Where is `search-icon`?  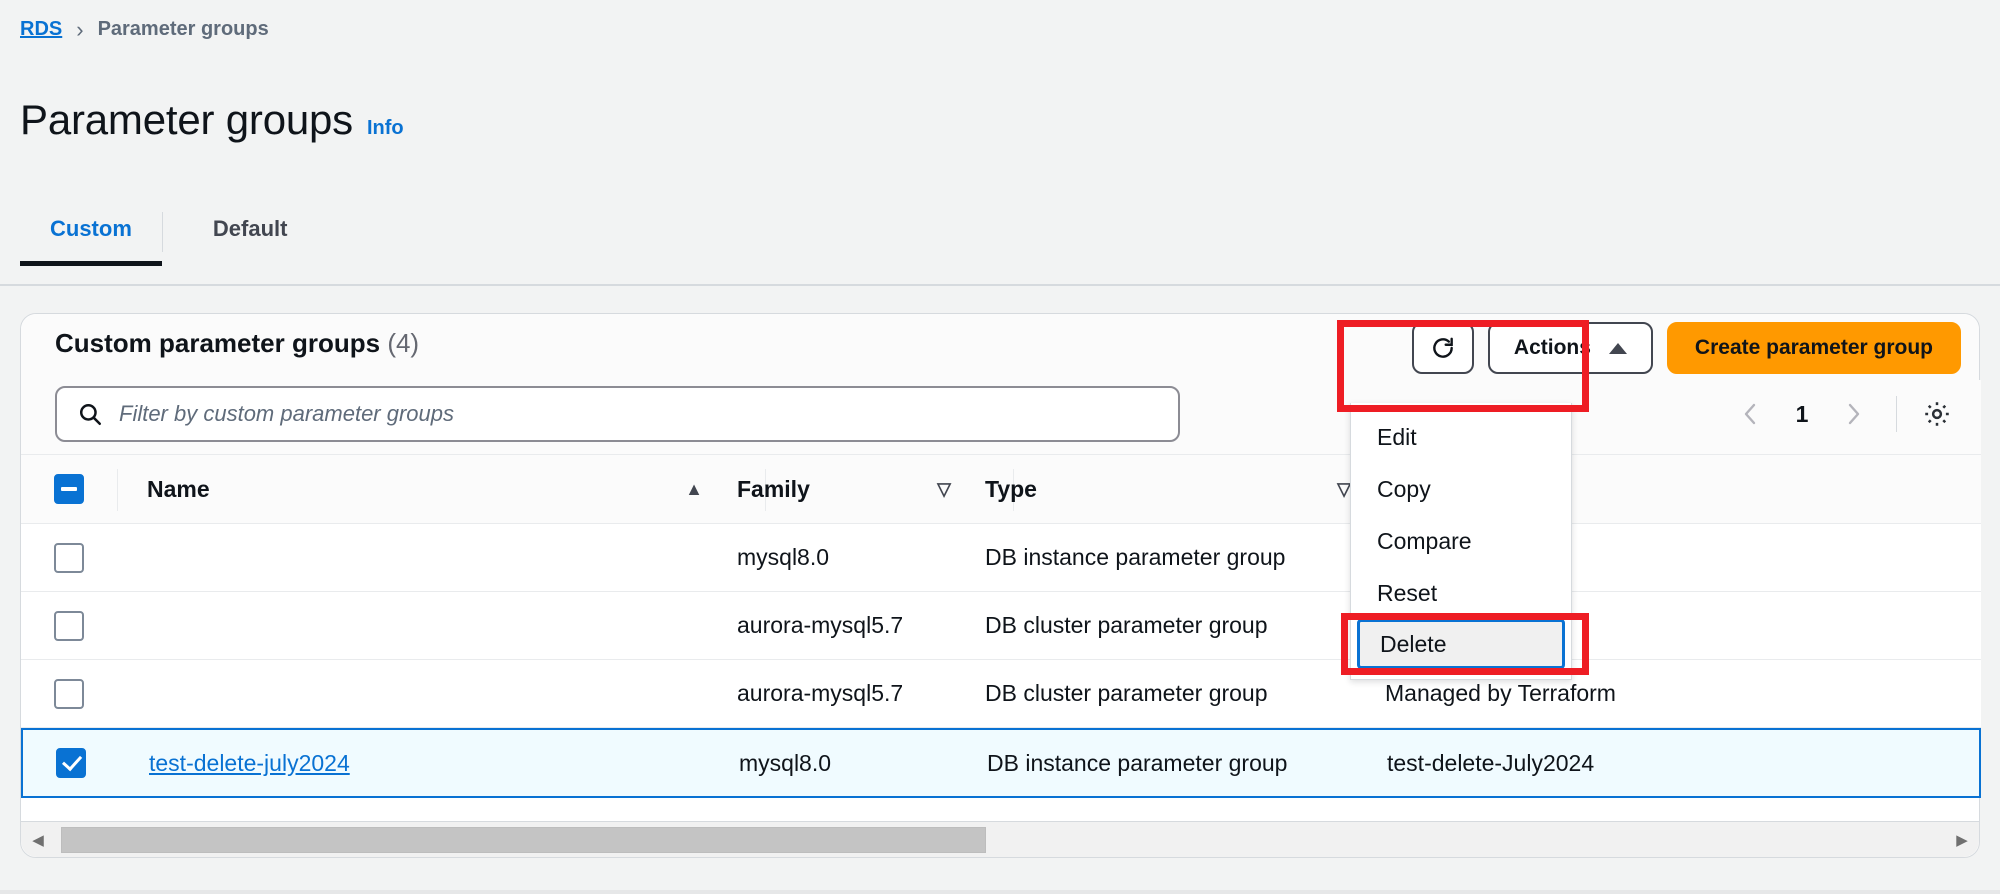
search-icon is located at coordinates (90, 414).